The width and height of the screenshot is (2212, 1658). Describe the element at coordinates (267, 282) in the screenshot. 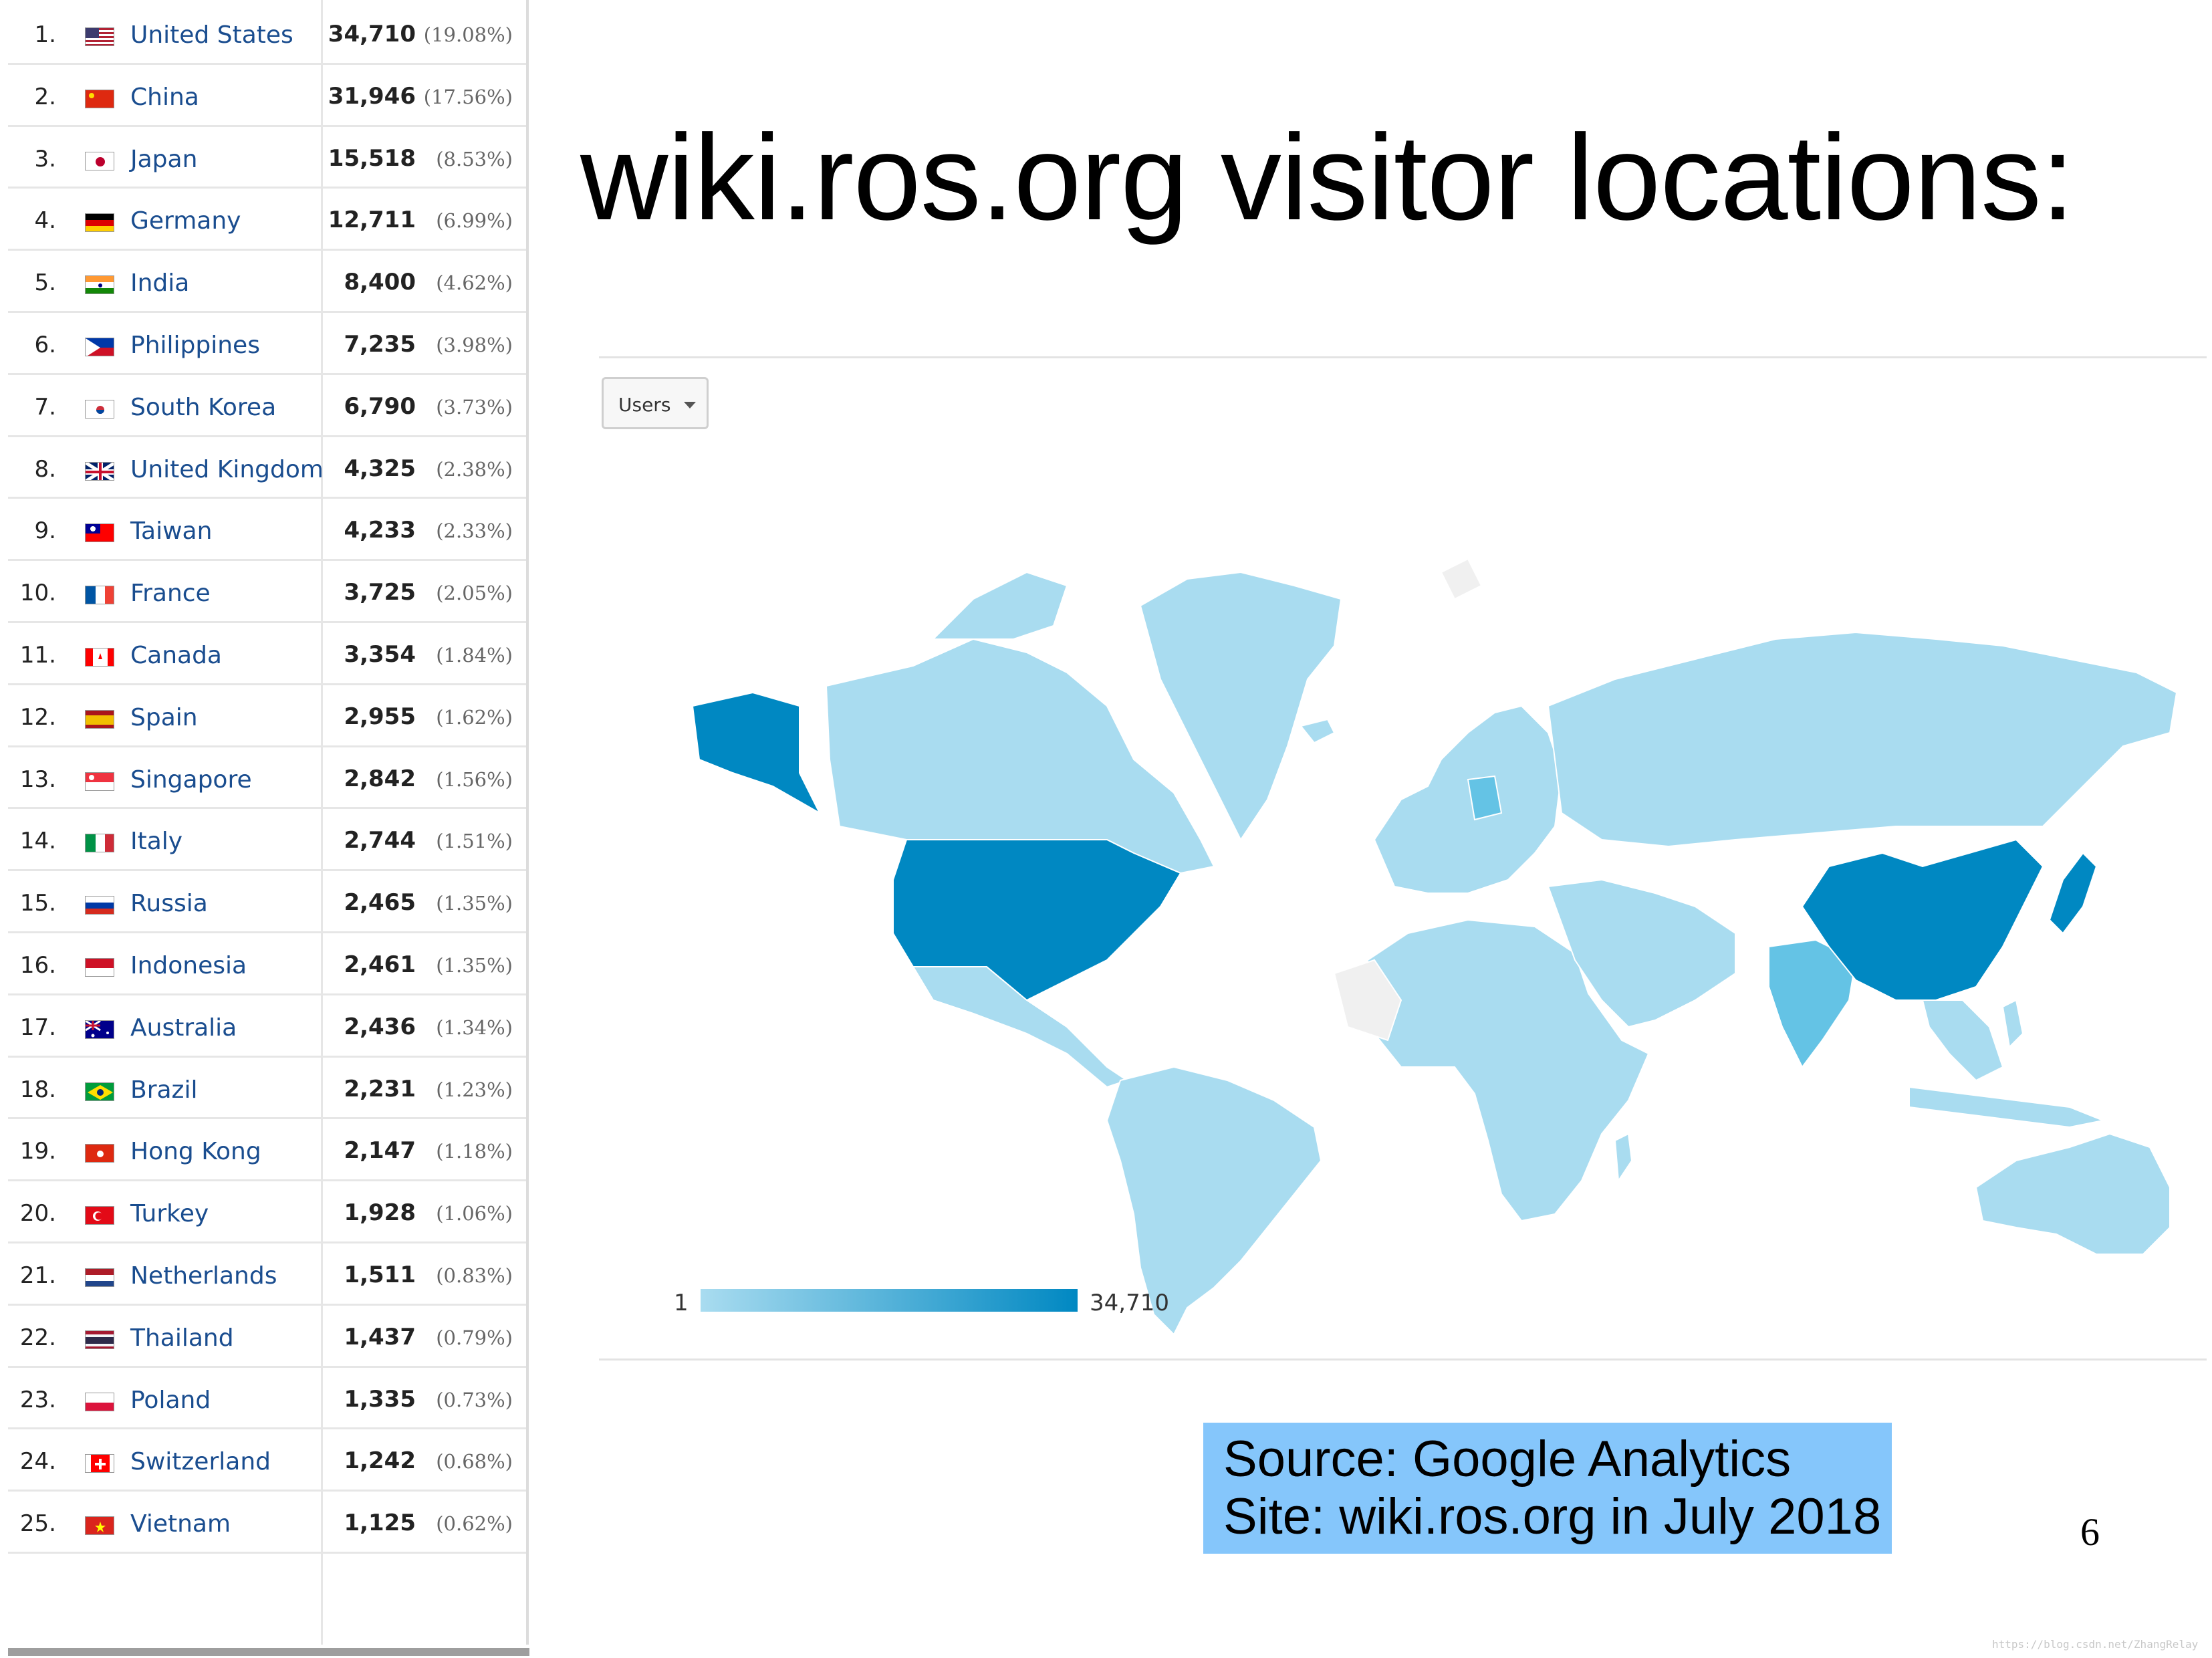

I see `table-row: 5. India 8,400 (4.62%)` at that location.